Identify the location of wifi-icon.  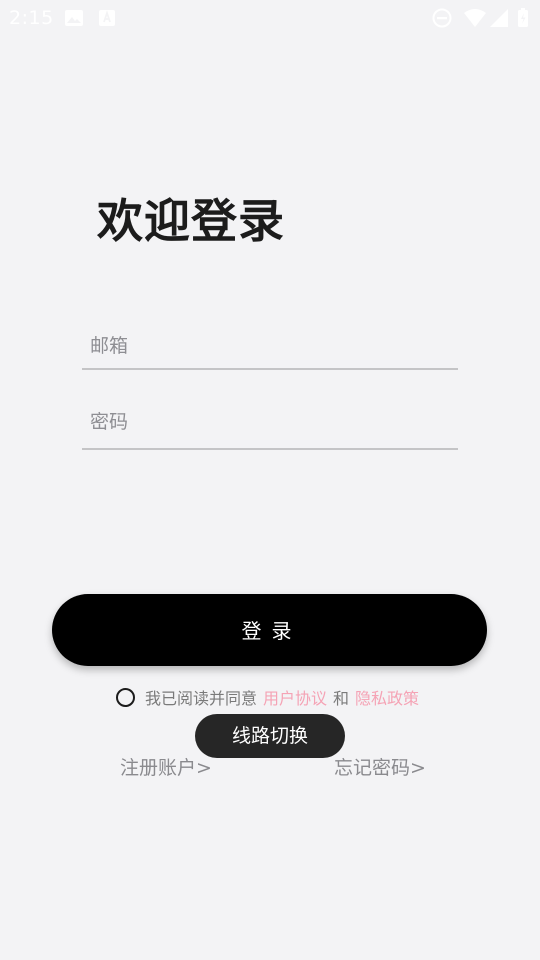
(475, 18).